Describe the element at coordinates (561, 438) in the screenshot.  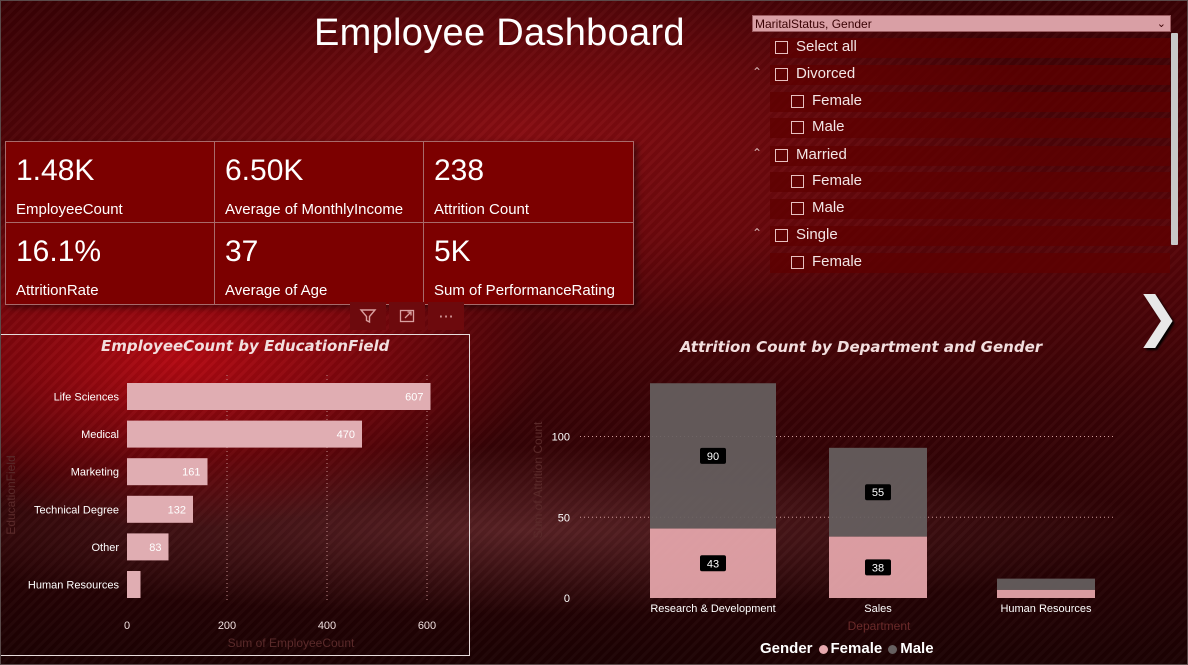
I see `y-tick-label: 100` at that location.